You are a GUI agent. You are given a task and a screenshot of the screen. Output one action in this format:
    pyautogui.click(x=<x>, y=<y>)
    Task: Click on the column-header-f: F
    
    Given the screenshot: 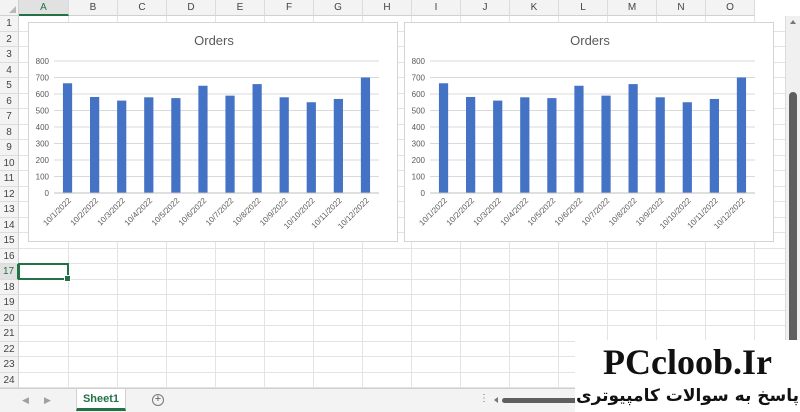 What is the action you would take?
    pyautogui.click(x=289, y=8)
    